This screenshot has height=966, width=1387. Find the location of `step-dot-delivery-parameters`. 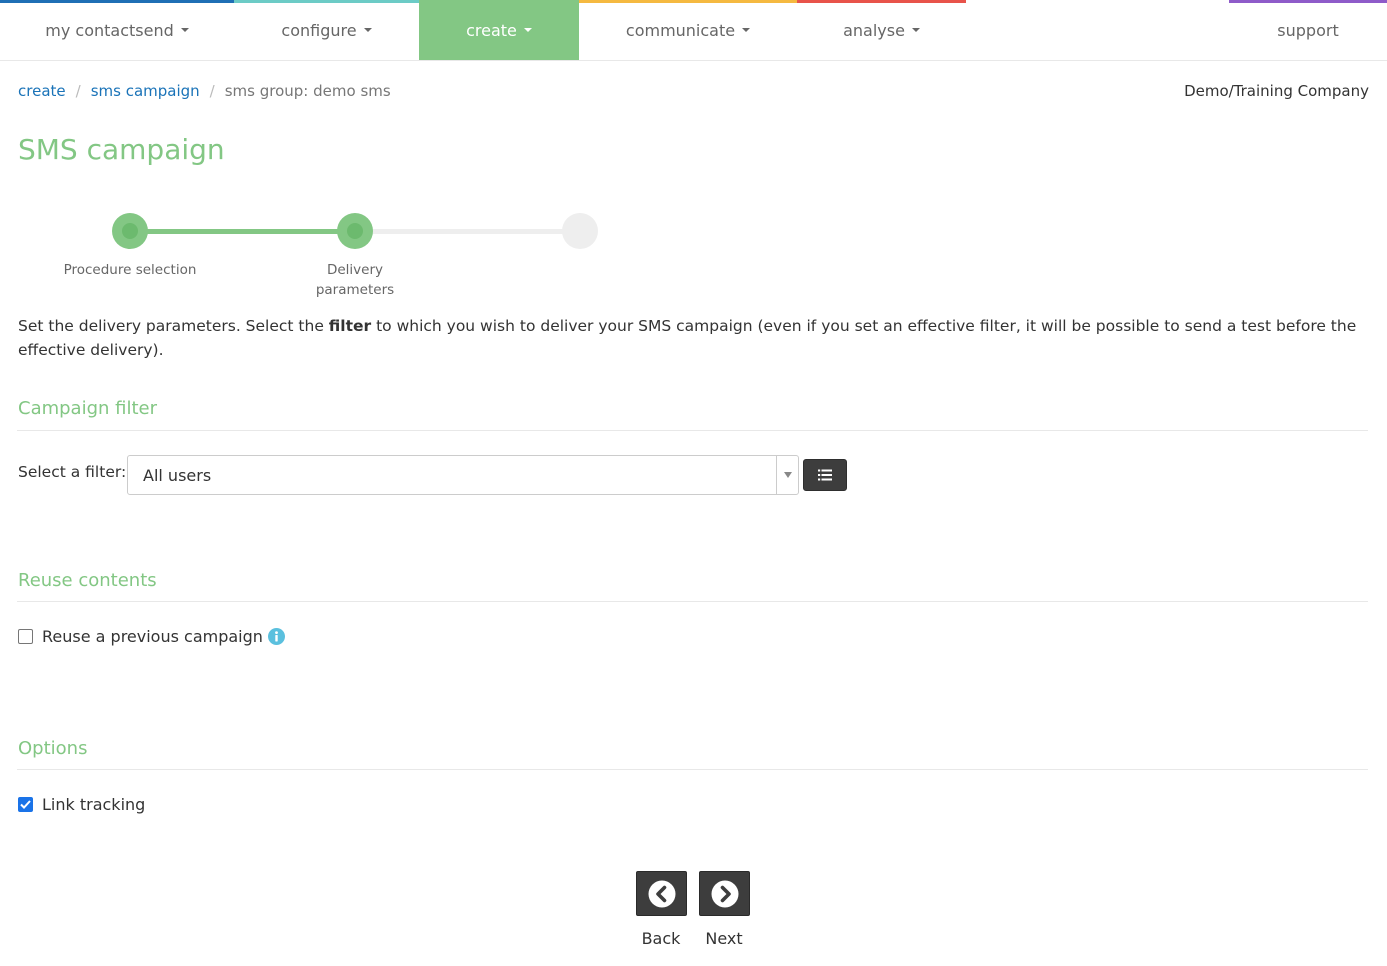

step-dot-delivery-parameters is located at coordinates (355, 231).